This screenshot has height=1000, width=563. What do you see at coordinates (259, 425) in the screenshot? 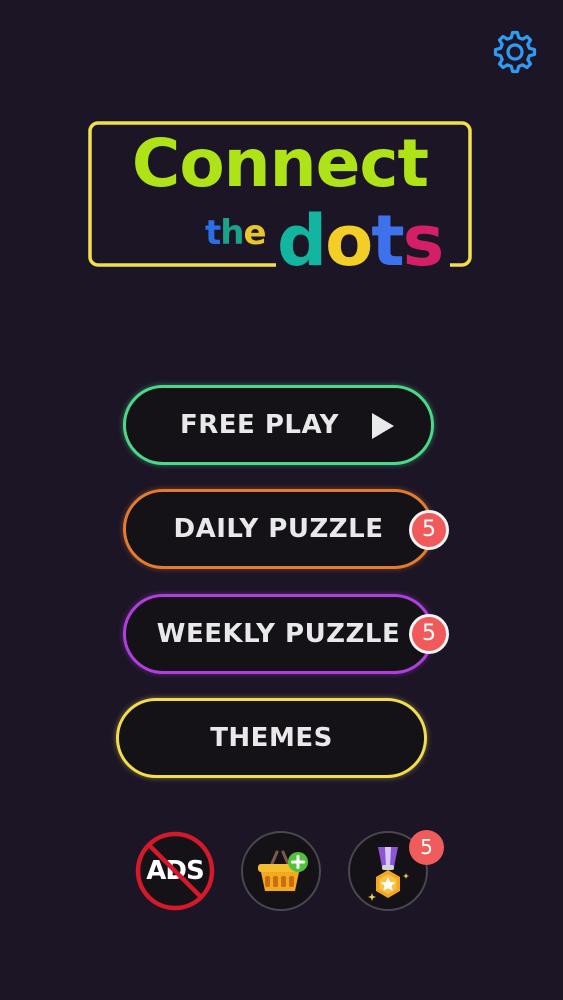
I see `free-play-label: FREE PLAY` at bounding box center [259, 425].